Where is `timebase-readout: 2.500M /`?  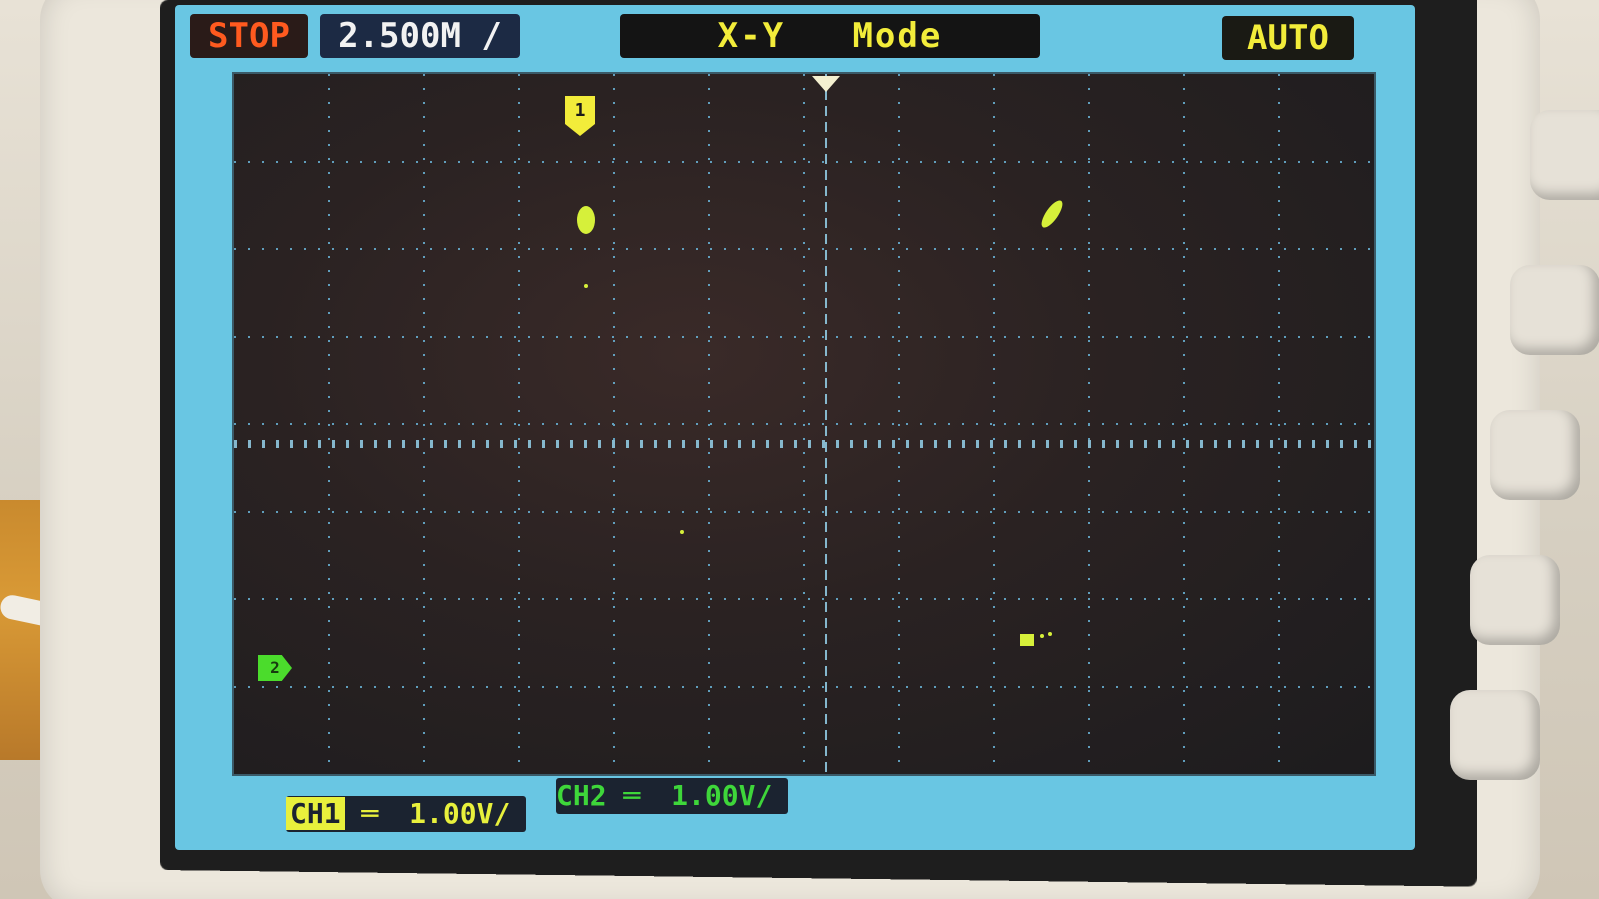
timebase-readout: 2.500M / is located at coordinates (420, 36).